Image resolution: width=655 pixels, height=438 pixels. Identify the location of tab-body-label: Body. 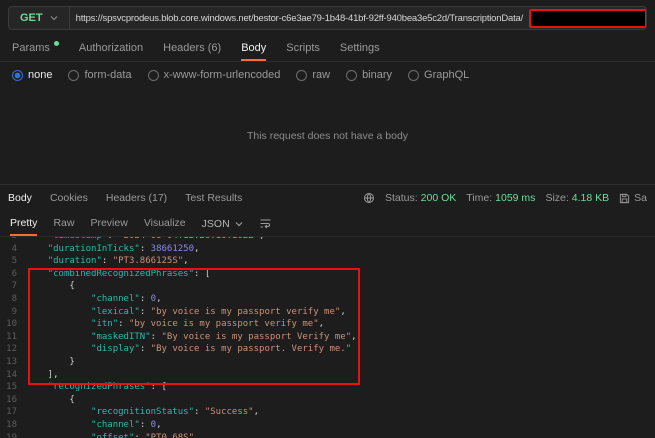
(254, 47).